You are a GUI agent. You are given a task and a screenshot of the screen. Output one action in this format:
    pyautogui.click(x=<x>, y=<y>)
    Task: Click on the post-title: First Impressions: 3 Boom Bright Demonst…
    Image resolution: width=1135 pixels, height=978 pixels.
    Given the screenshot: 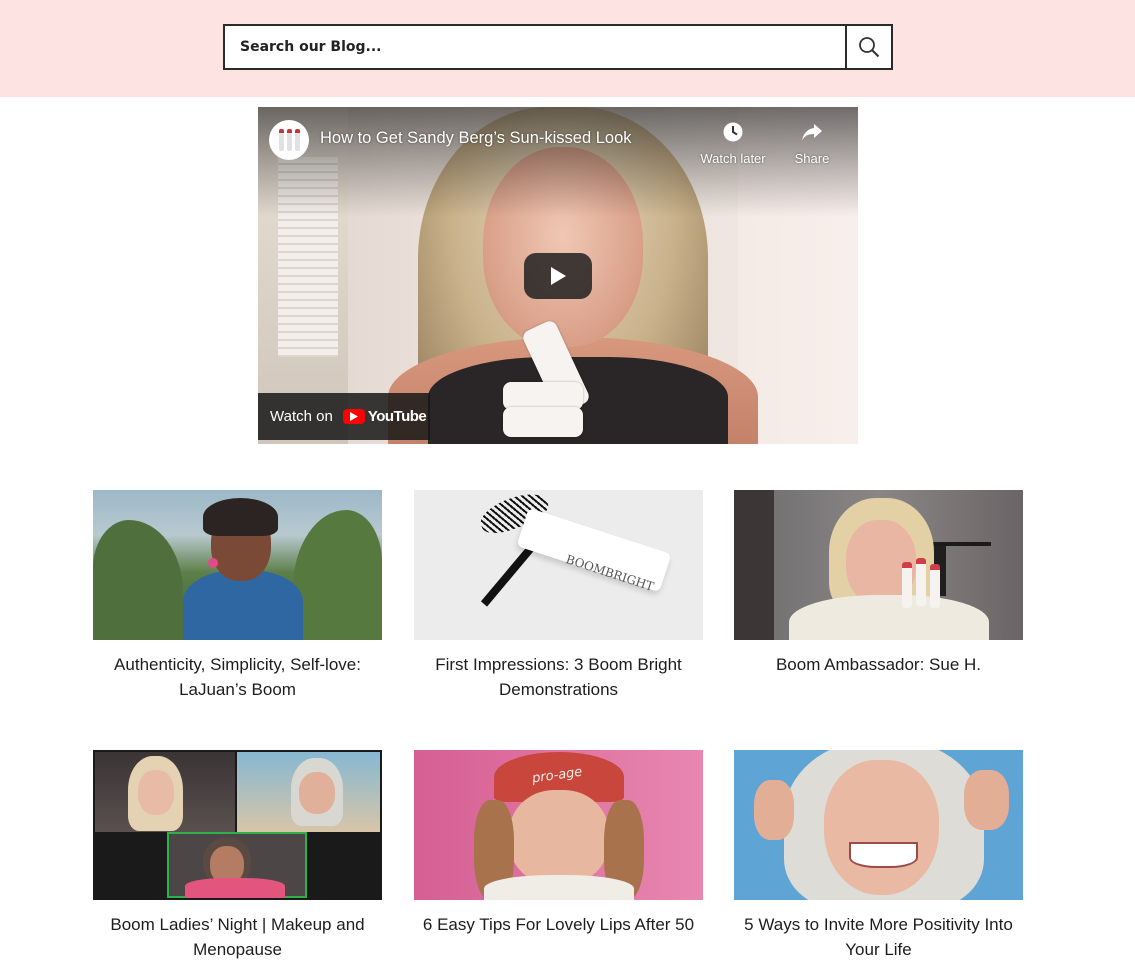 What is the action you would take?
    pyautogui.click(x=558, y=677)
    